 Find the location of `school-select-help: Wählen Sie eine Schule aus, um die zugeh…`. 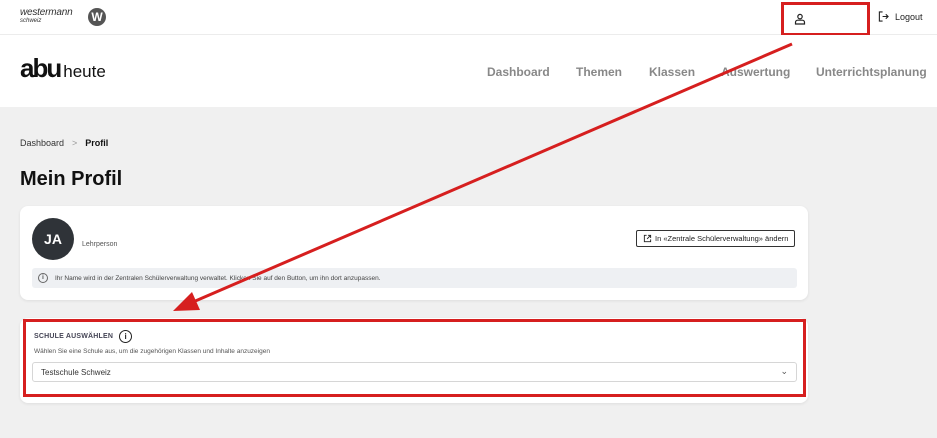

school-select-help: Wählen Sie eine Schule aus, um die zugeh… is located at coordinates (152, 351).